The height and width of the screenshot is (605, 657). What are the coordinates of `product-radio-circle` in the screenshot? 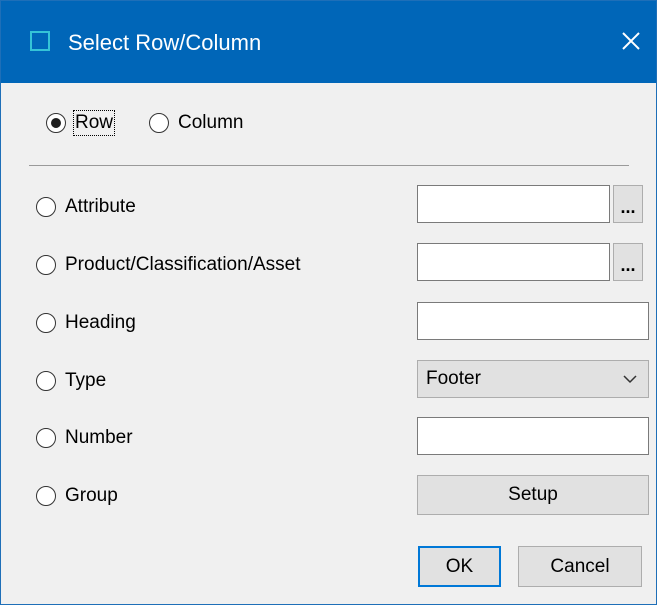 It's located at (46, 265).